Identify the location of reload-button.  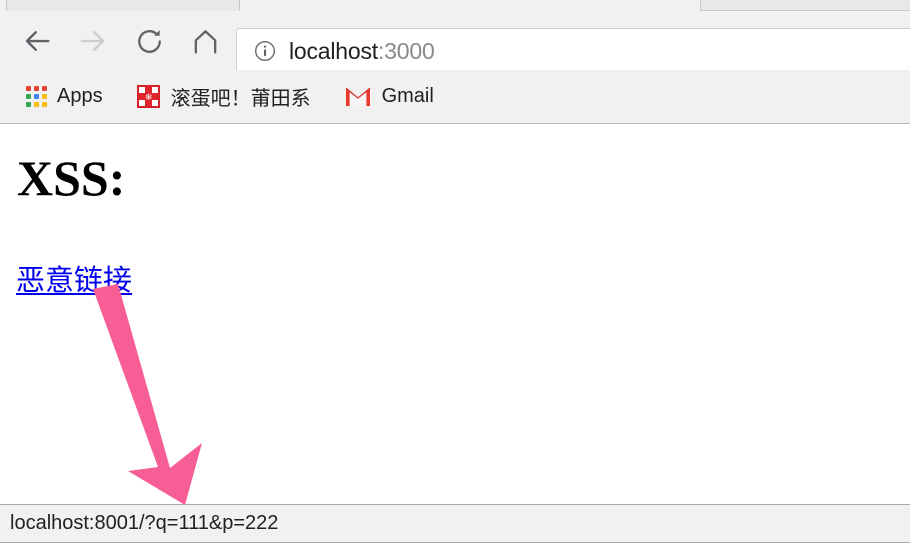
(149, 41).